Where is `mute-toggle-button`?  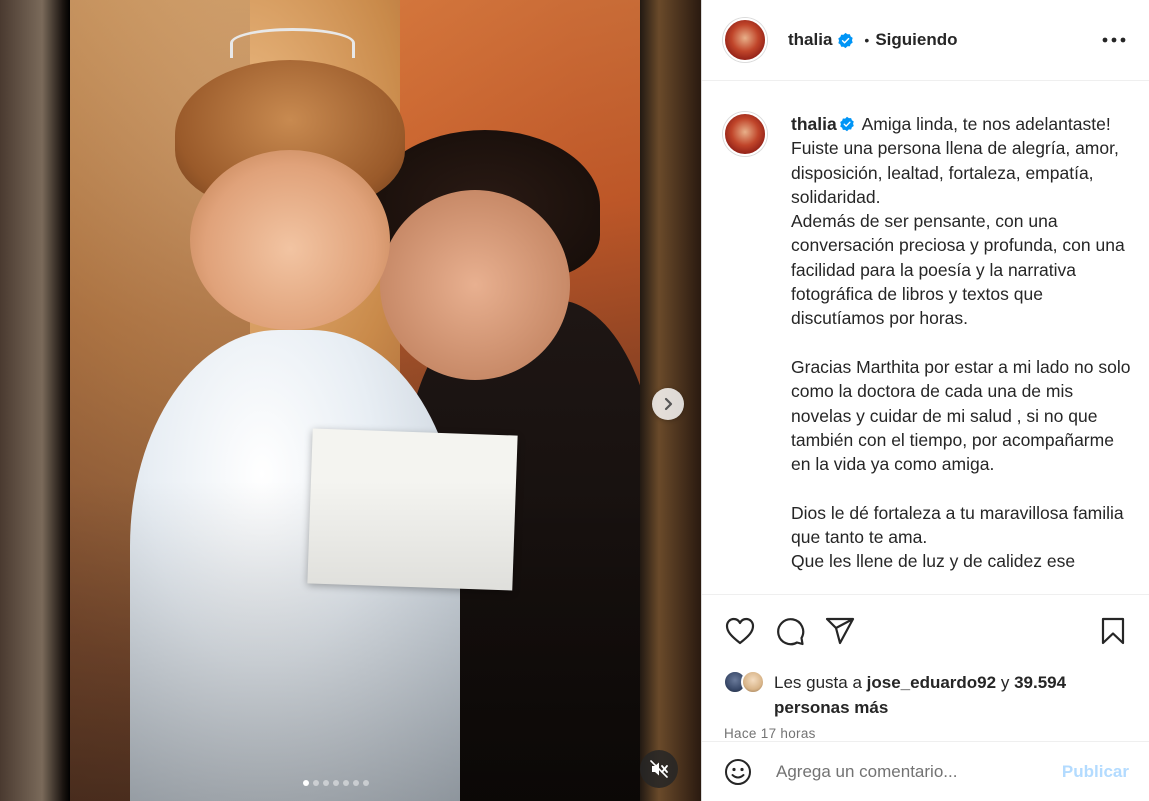 mute-toggle-button is located at coordinates (659, 769).